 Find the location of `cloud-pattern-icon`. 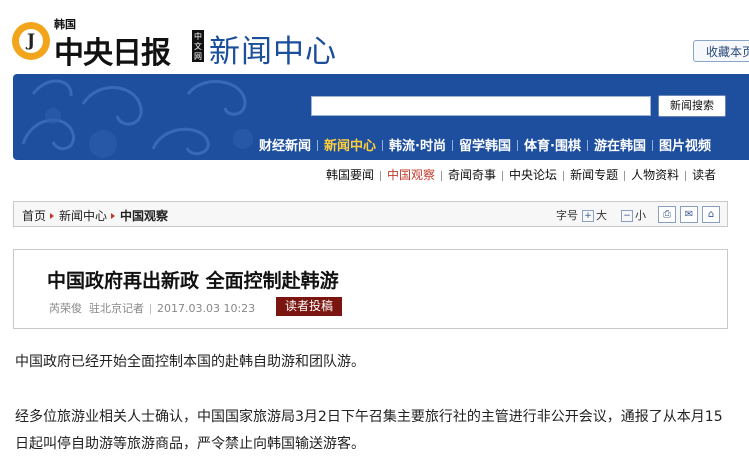

cloud-pattern-icon is located at coordinates (137, 118).